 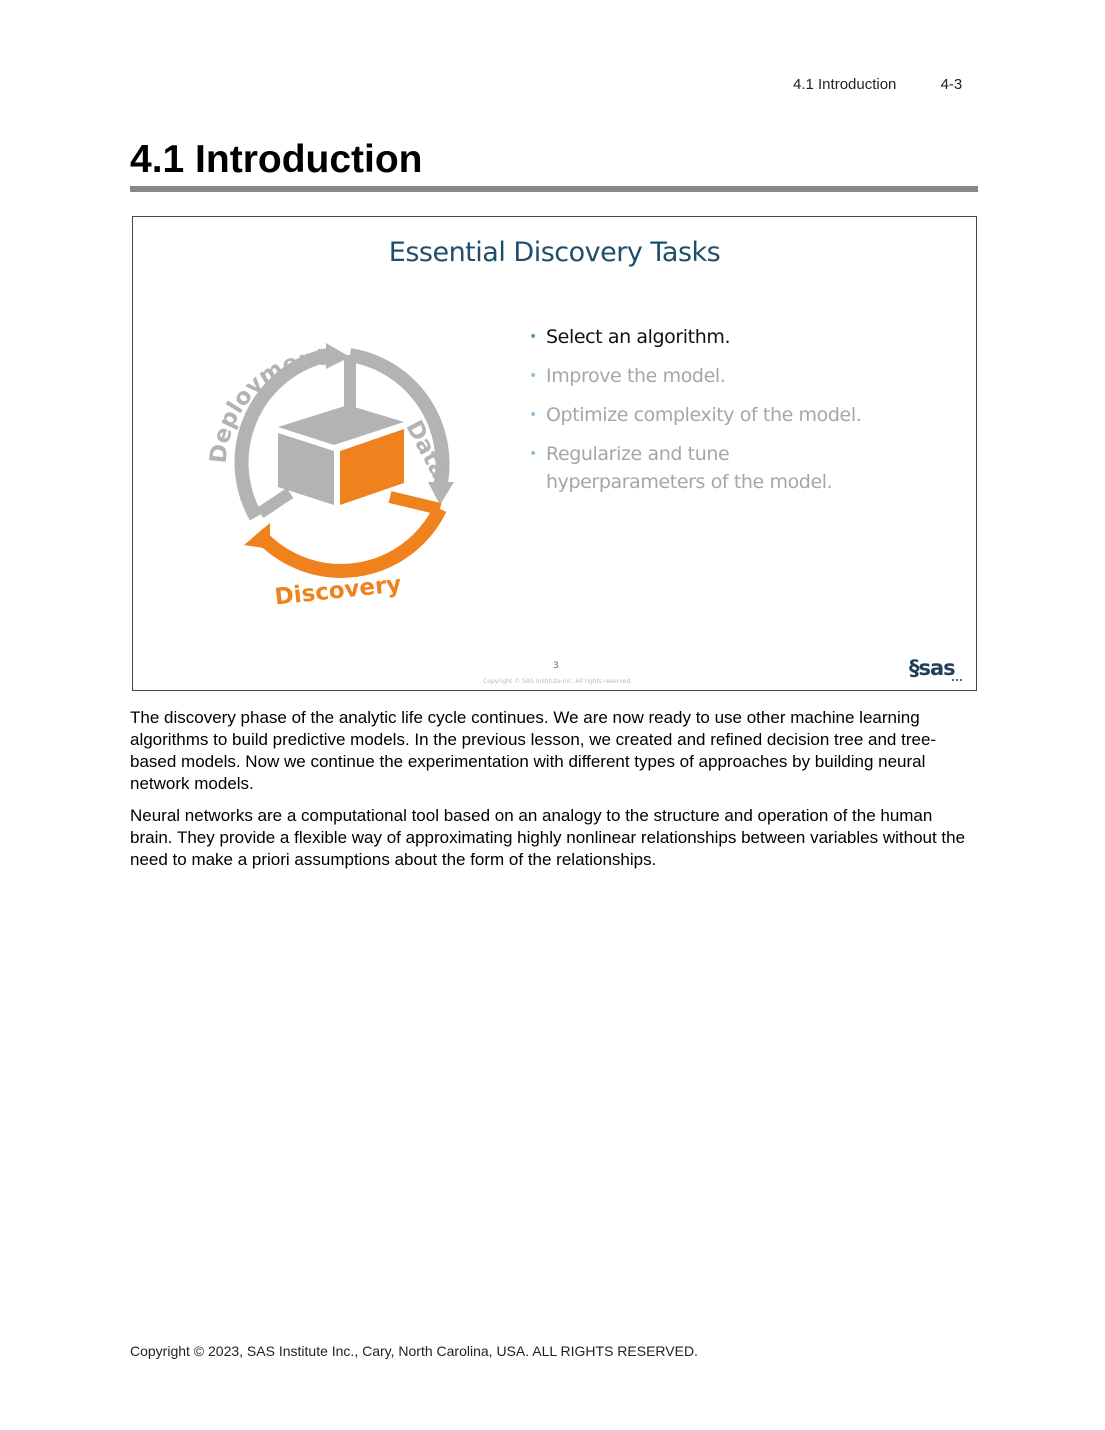 I want to click on task-list-item-text: Improve the model., so click(x=636, y=376).